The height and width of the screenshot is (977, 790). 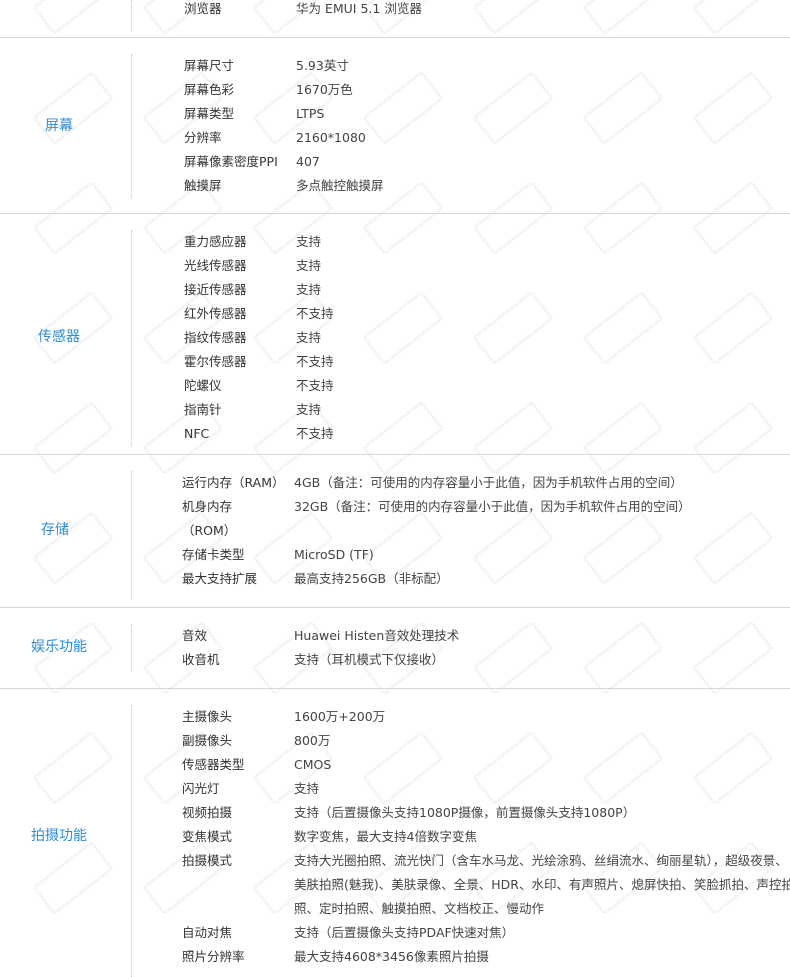 What do you see at coordinates (207, 836) in the screenshot?
I see `spec-key: 变焦模式` at bounding box center [207, 836].